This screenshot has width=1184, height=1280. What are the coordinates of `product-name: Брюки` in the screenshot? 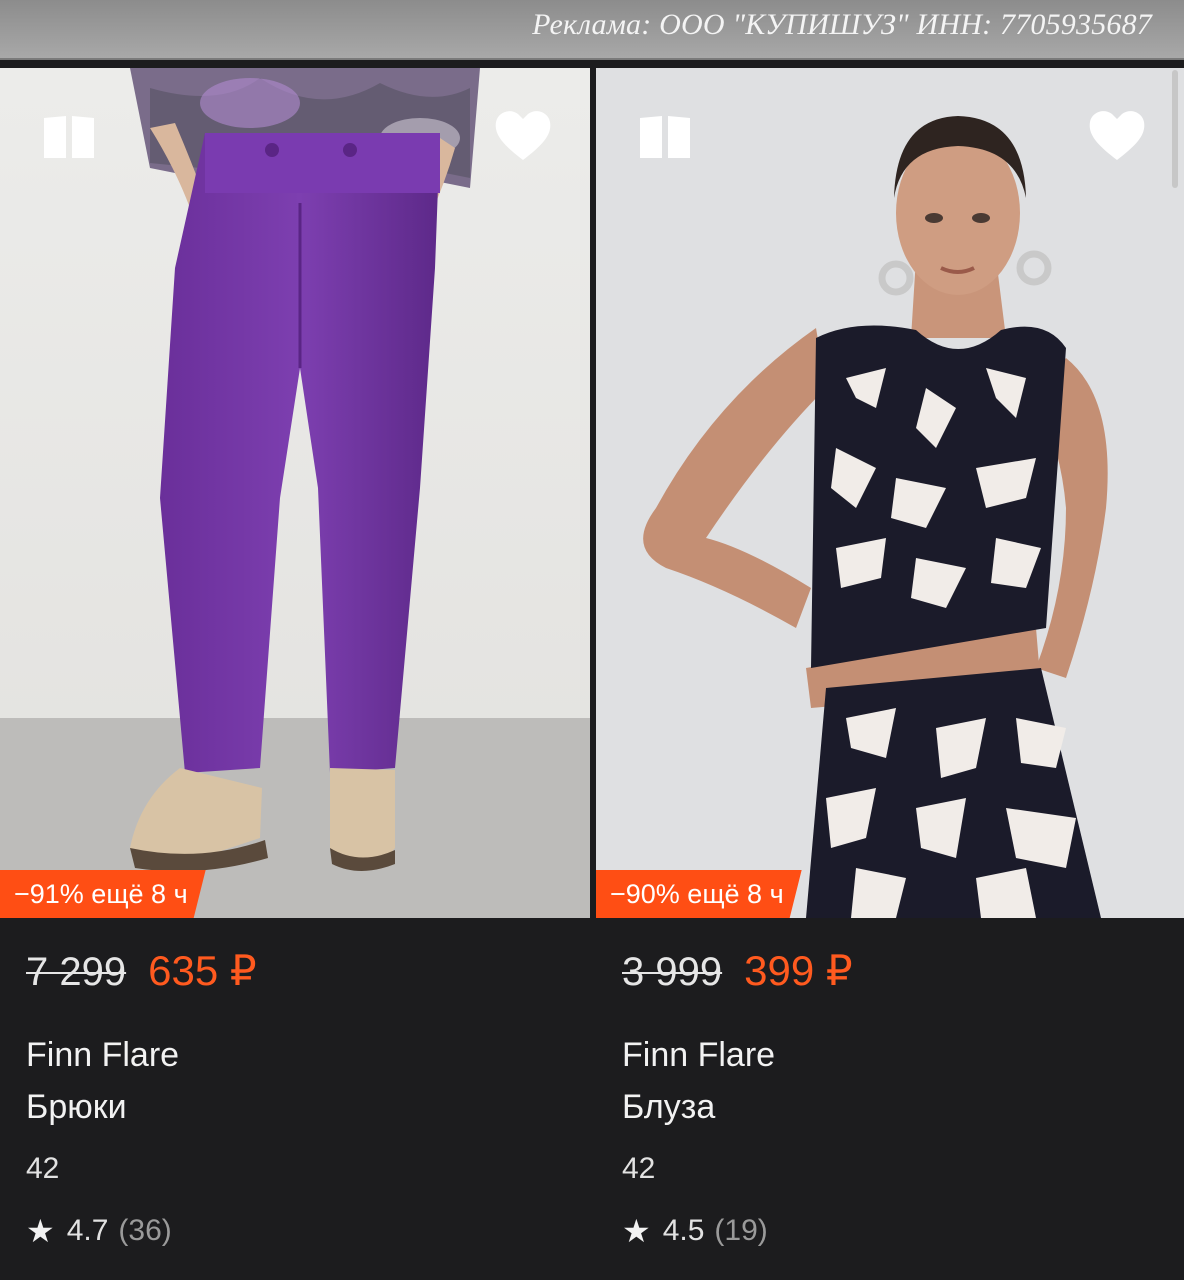 It's located at (76, 1107).